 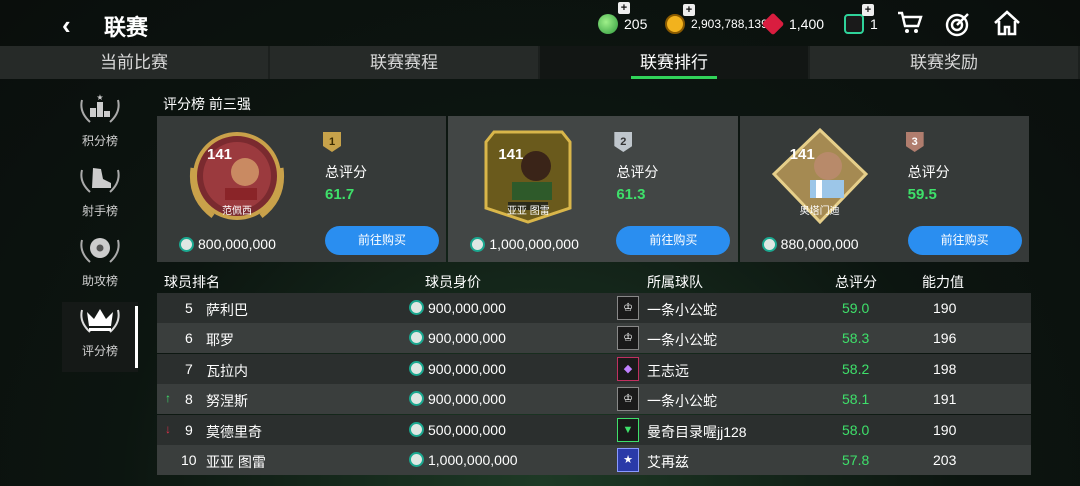 What do you see at coordinates (237, 211) in the screenshot?
I see `player-name: 范佩西` at bounding box center [237, 211].